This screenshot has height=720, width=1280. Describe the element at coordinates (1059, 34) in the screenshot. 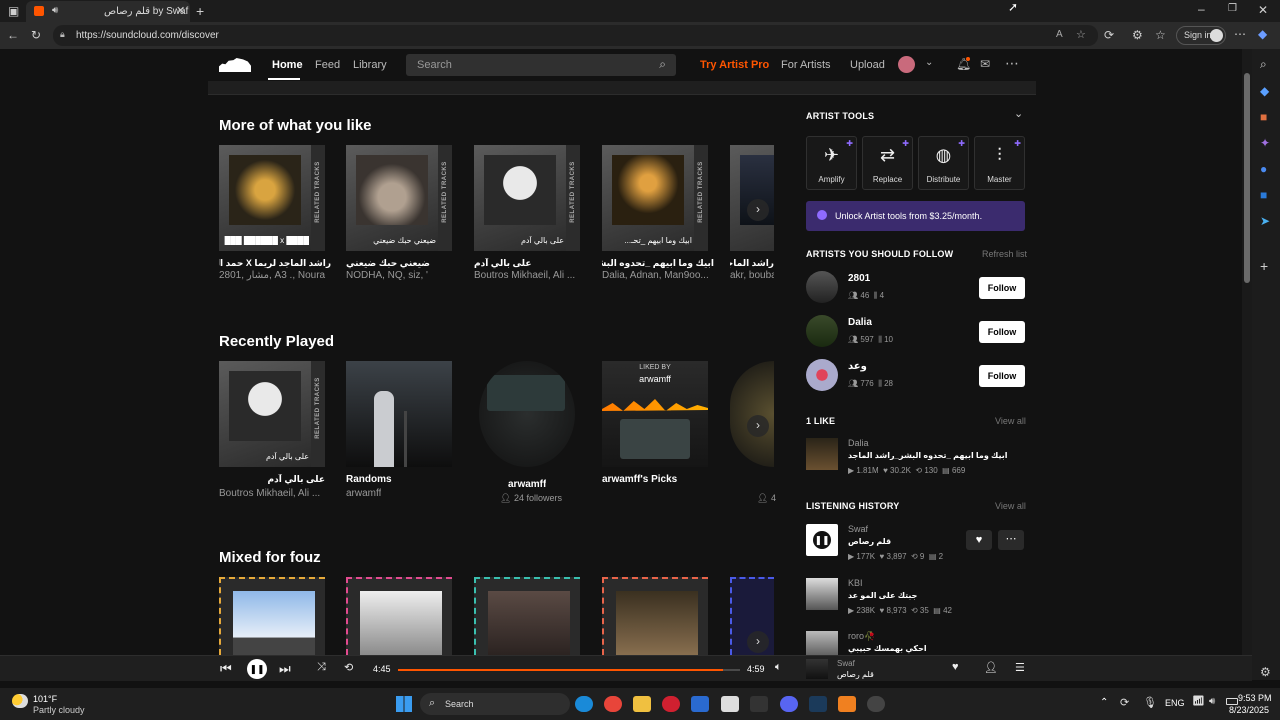

I see `read-aloud-icon: A` at that location.